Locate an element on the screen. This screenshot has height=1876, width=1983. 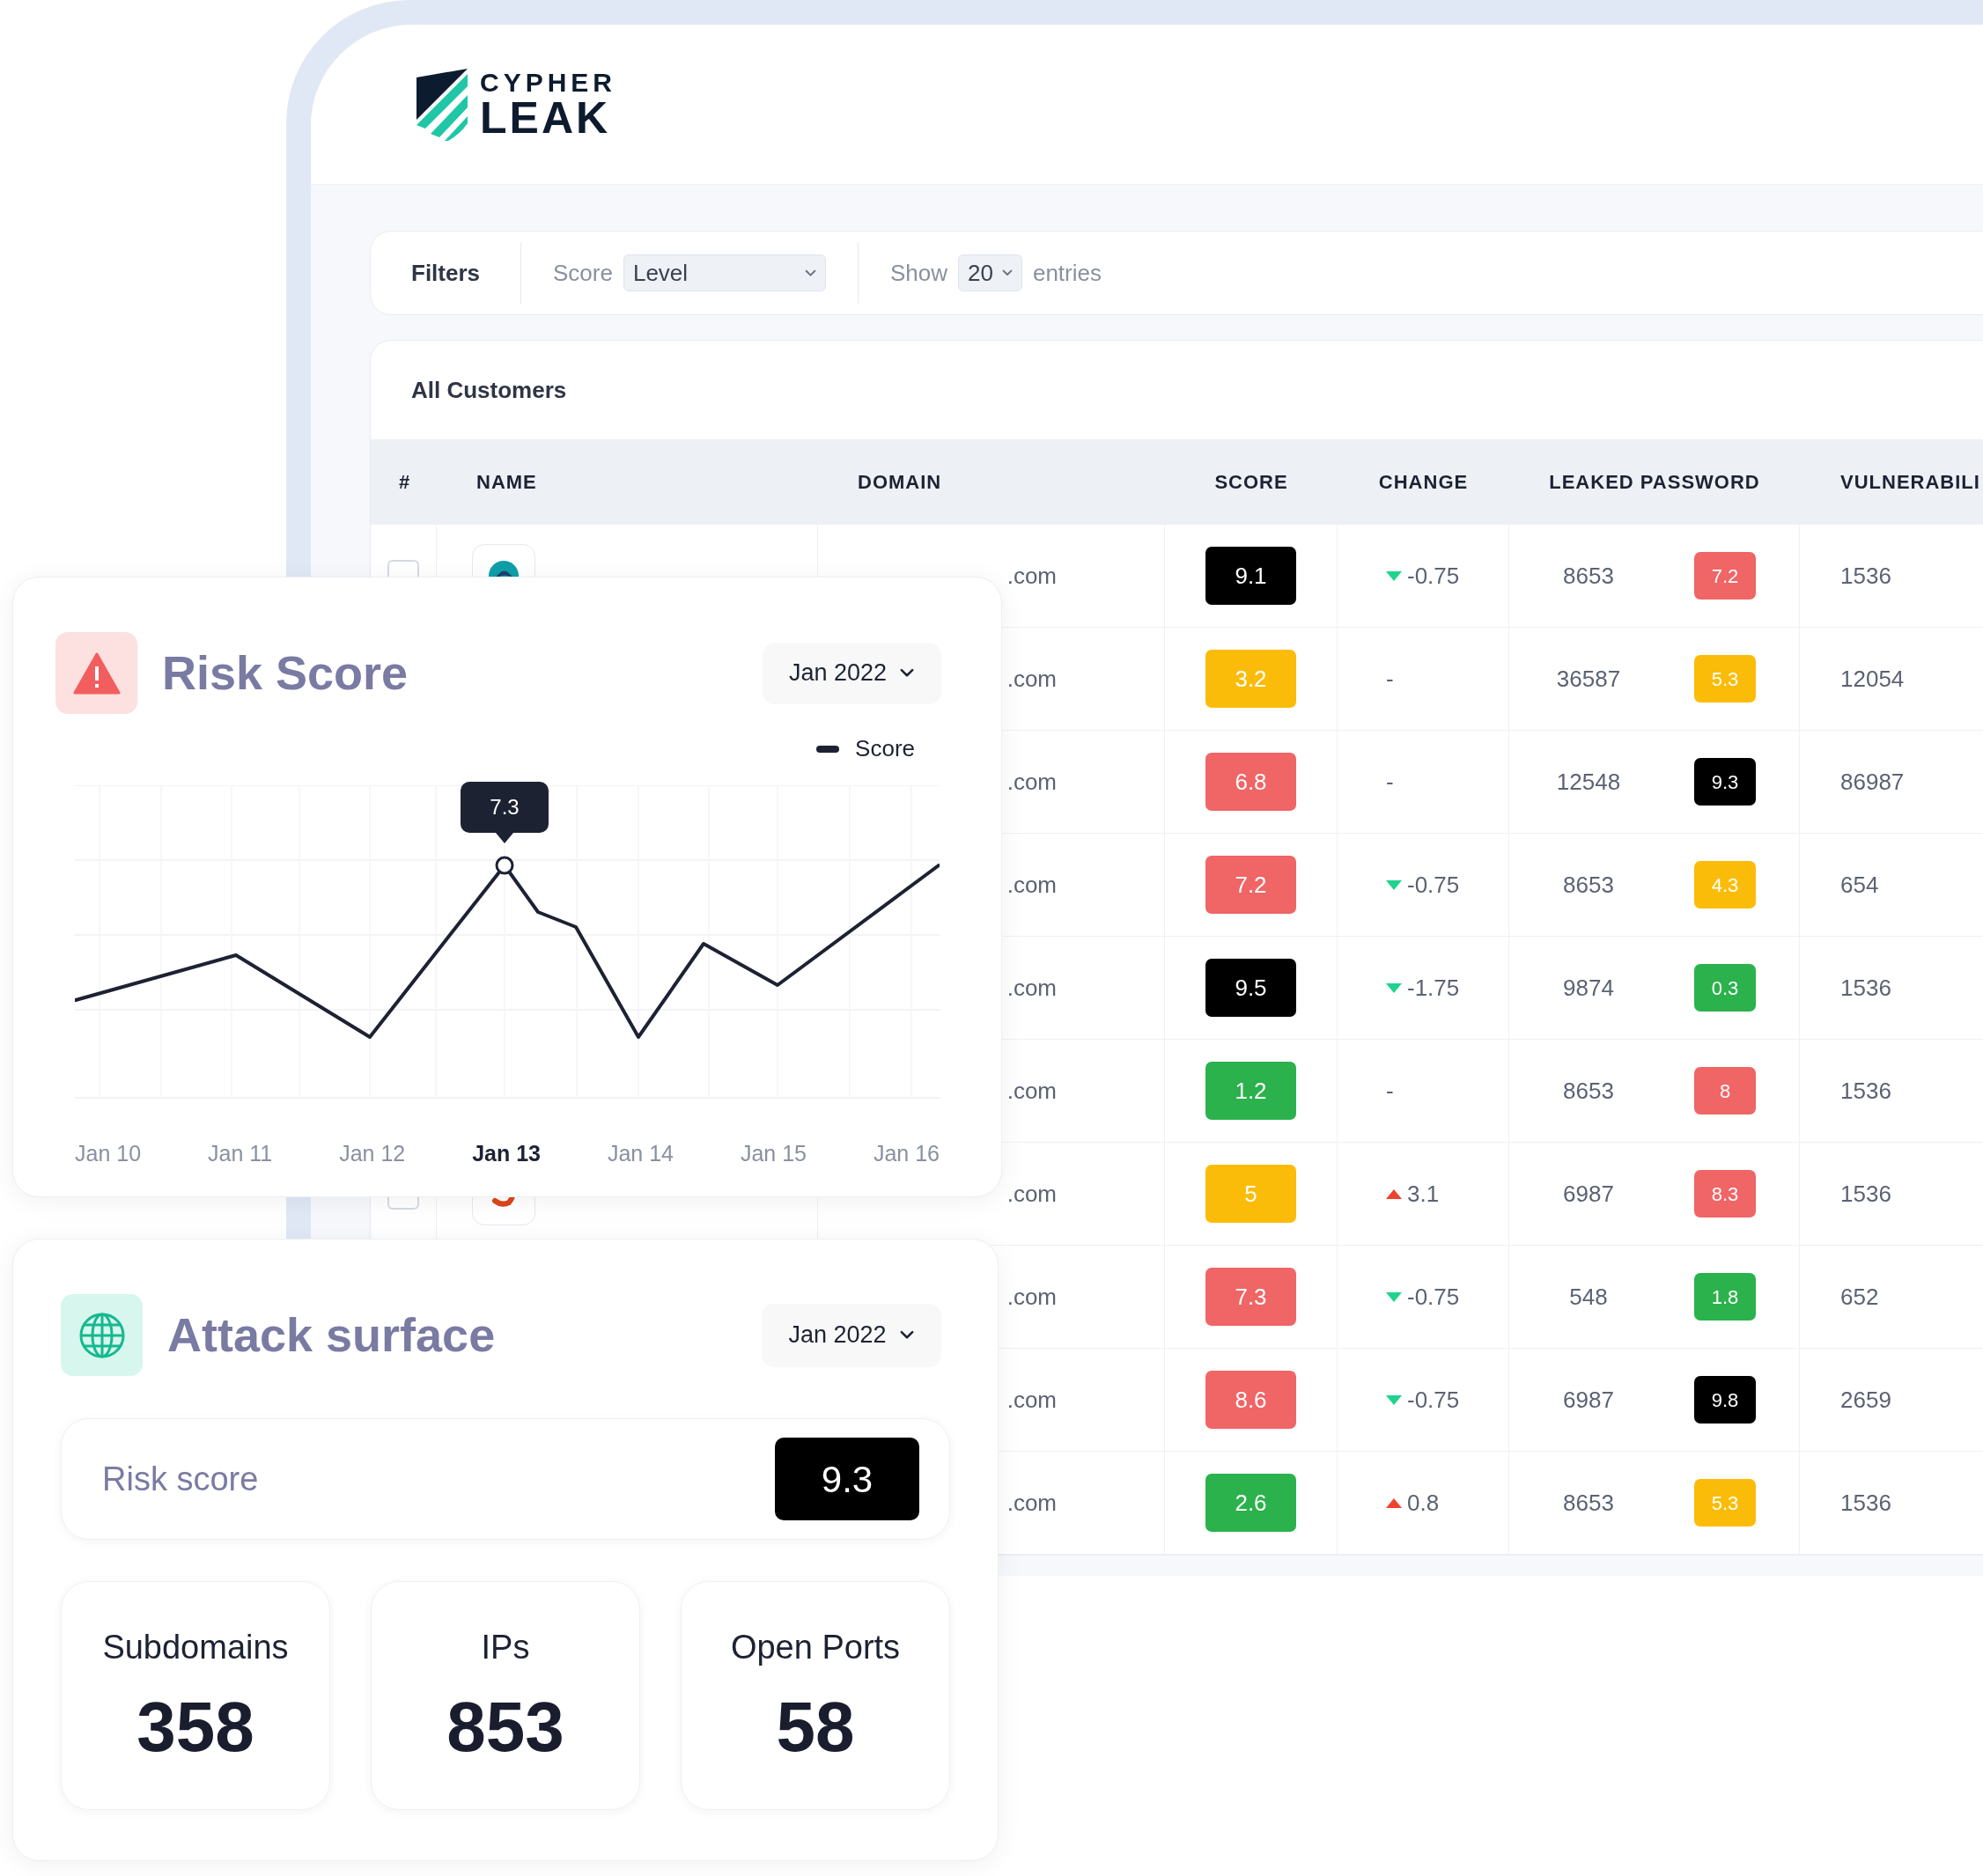
score-badge: 8.3 is located at coordinates (1725, 1194).